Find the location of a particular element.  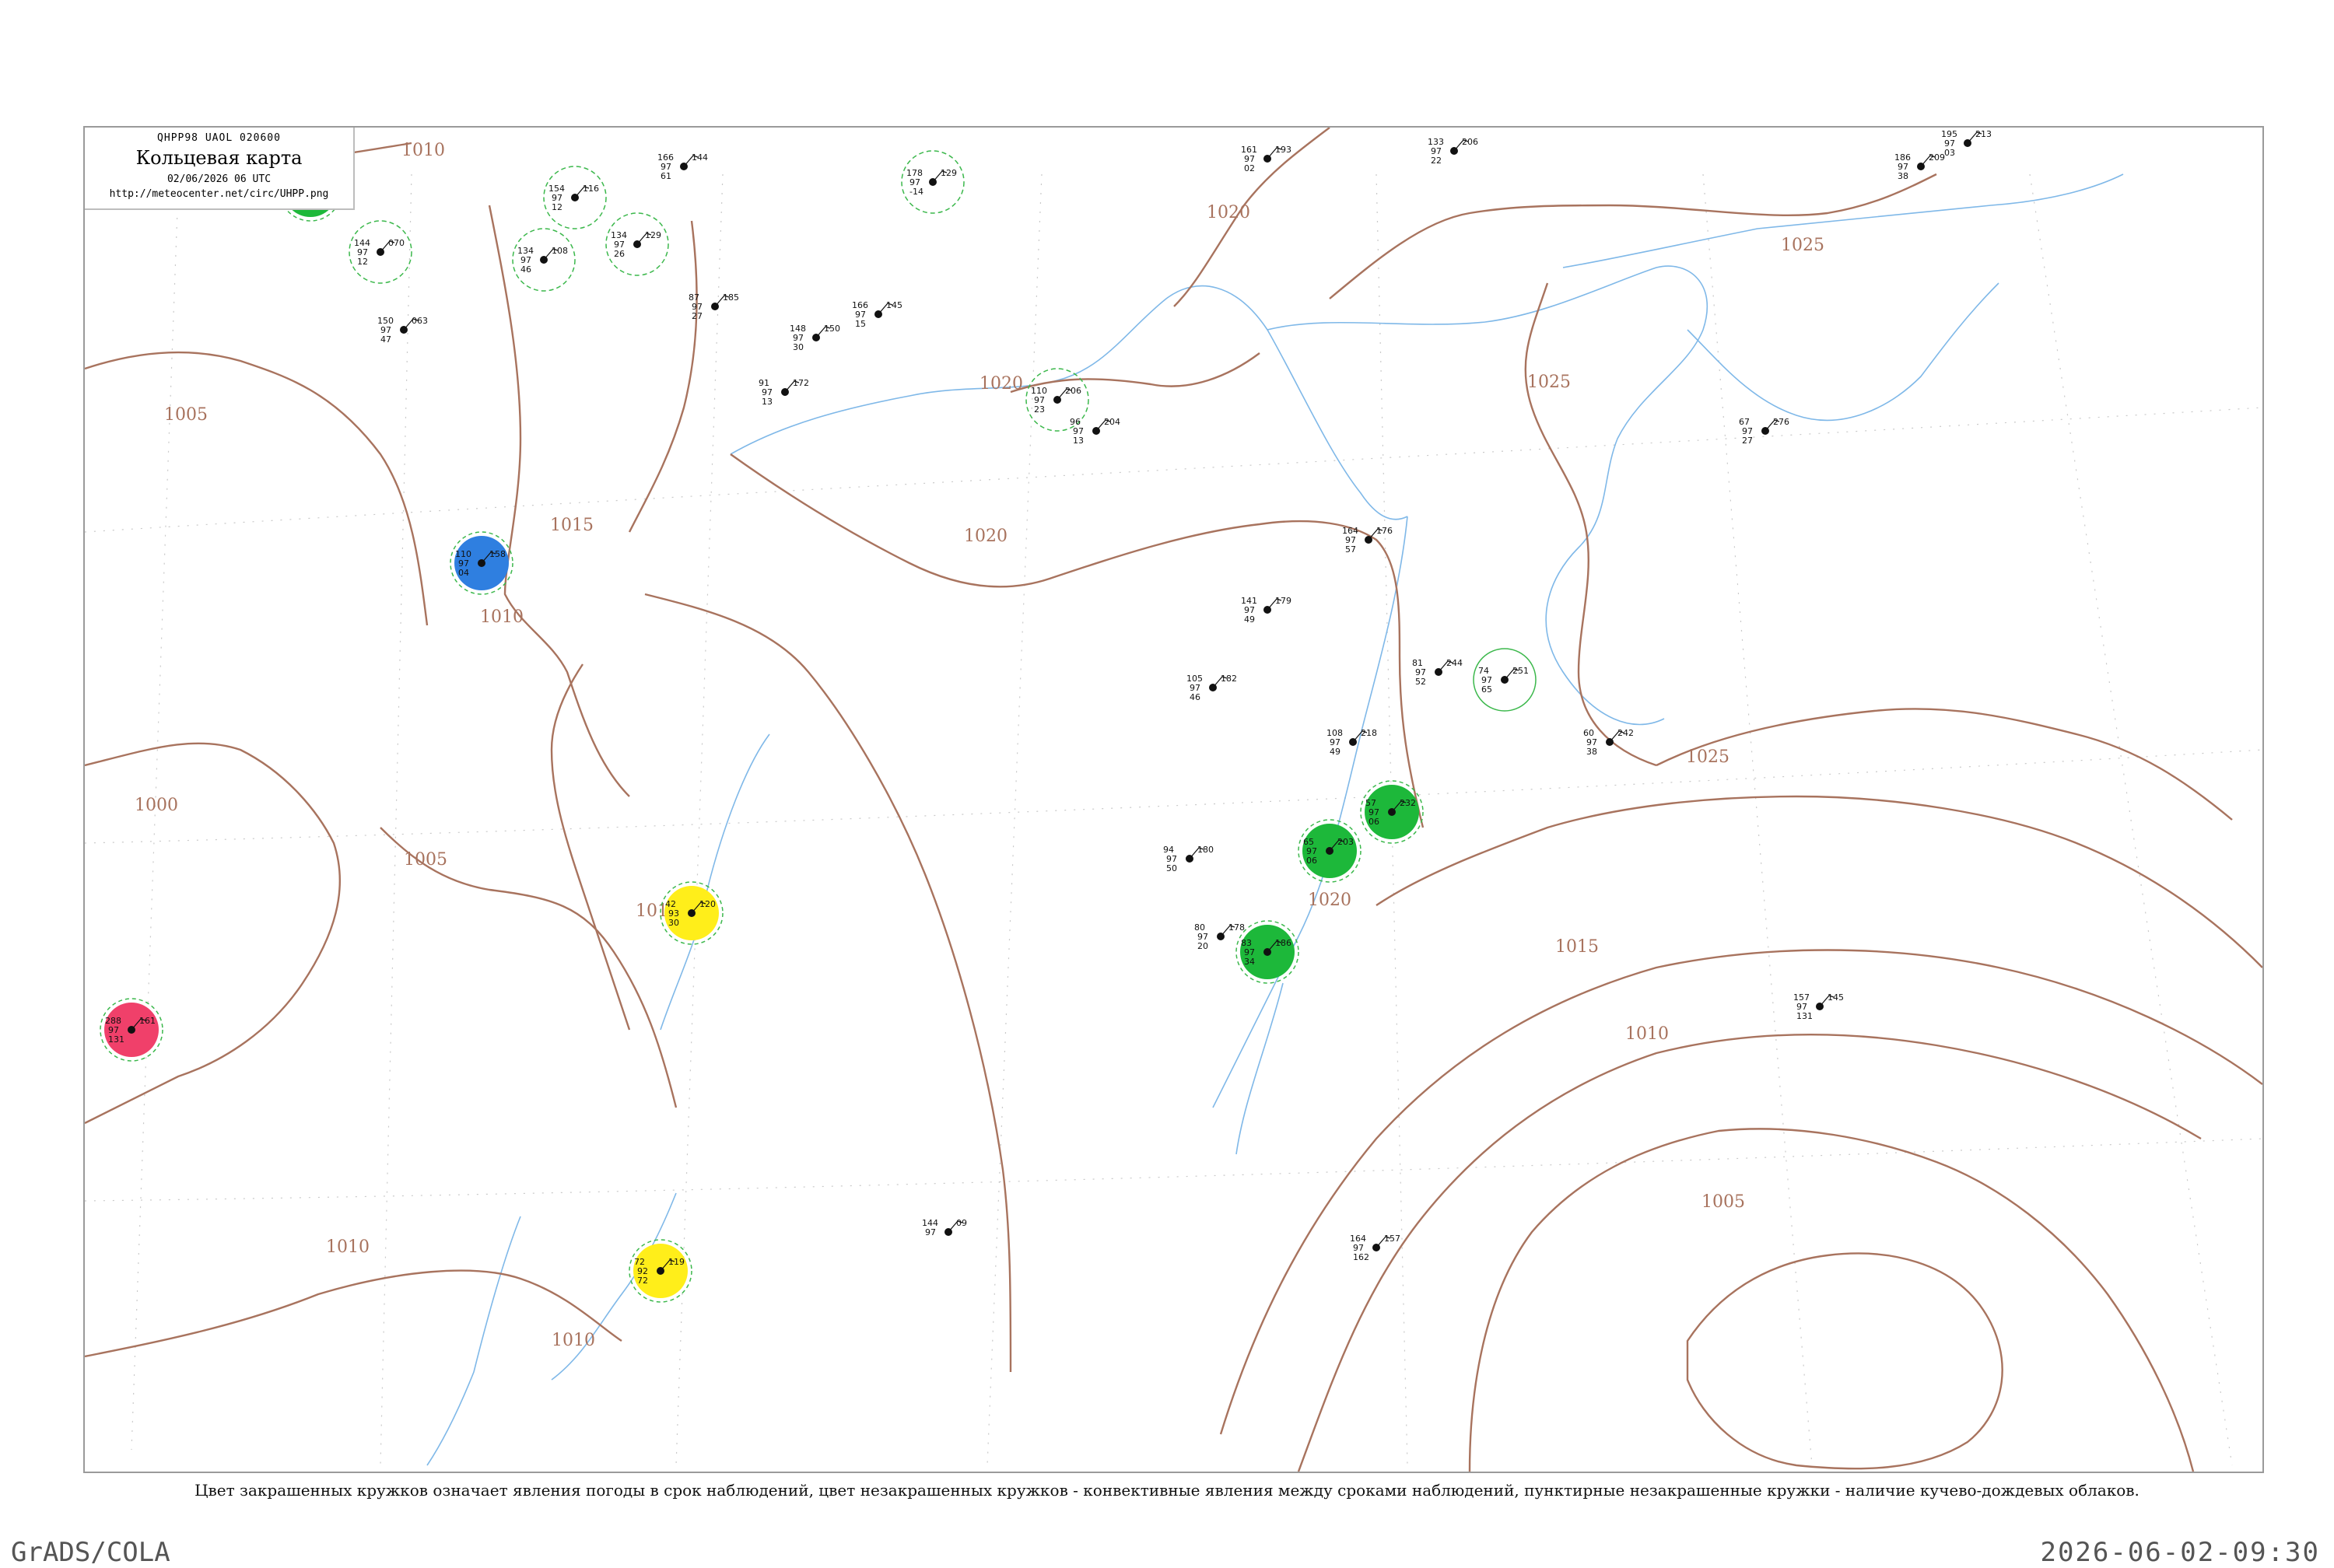

station-value-td: 57 is located at coordinates (1350, 549).